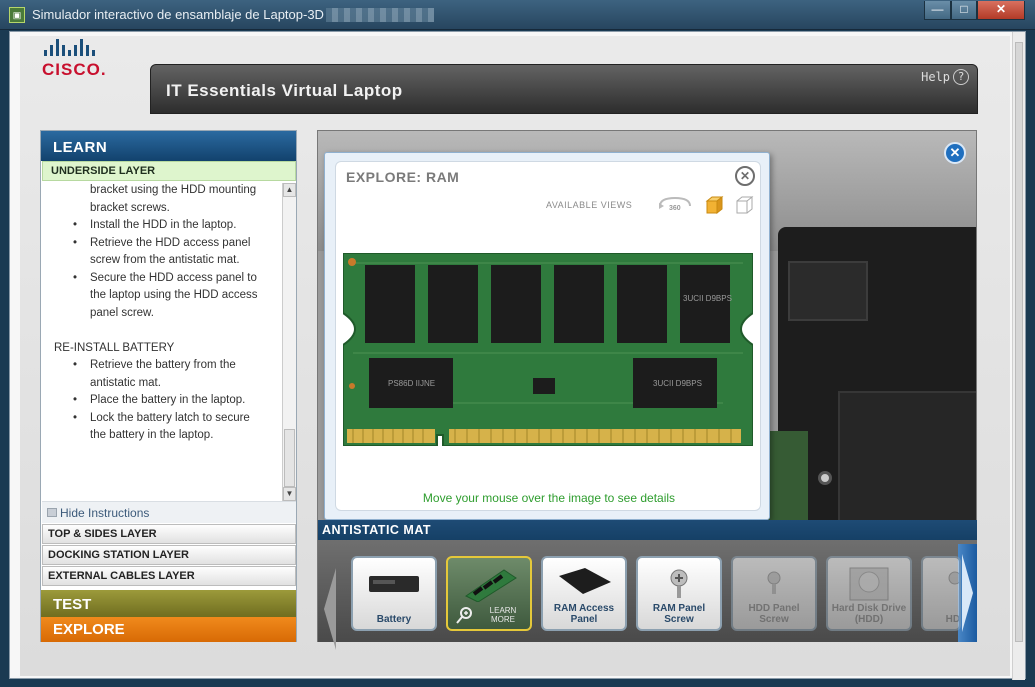  I want to click on component-ram: LEARN MORE, so click(489, 593).